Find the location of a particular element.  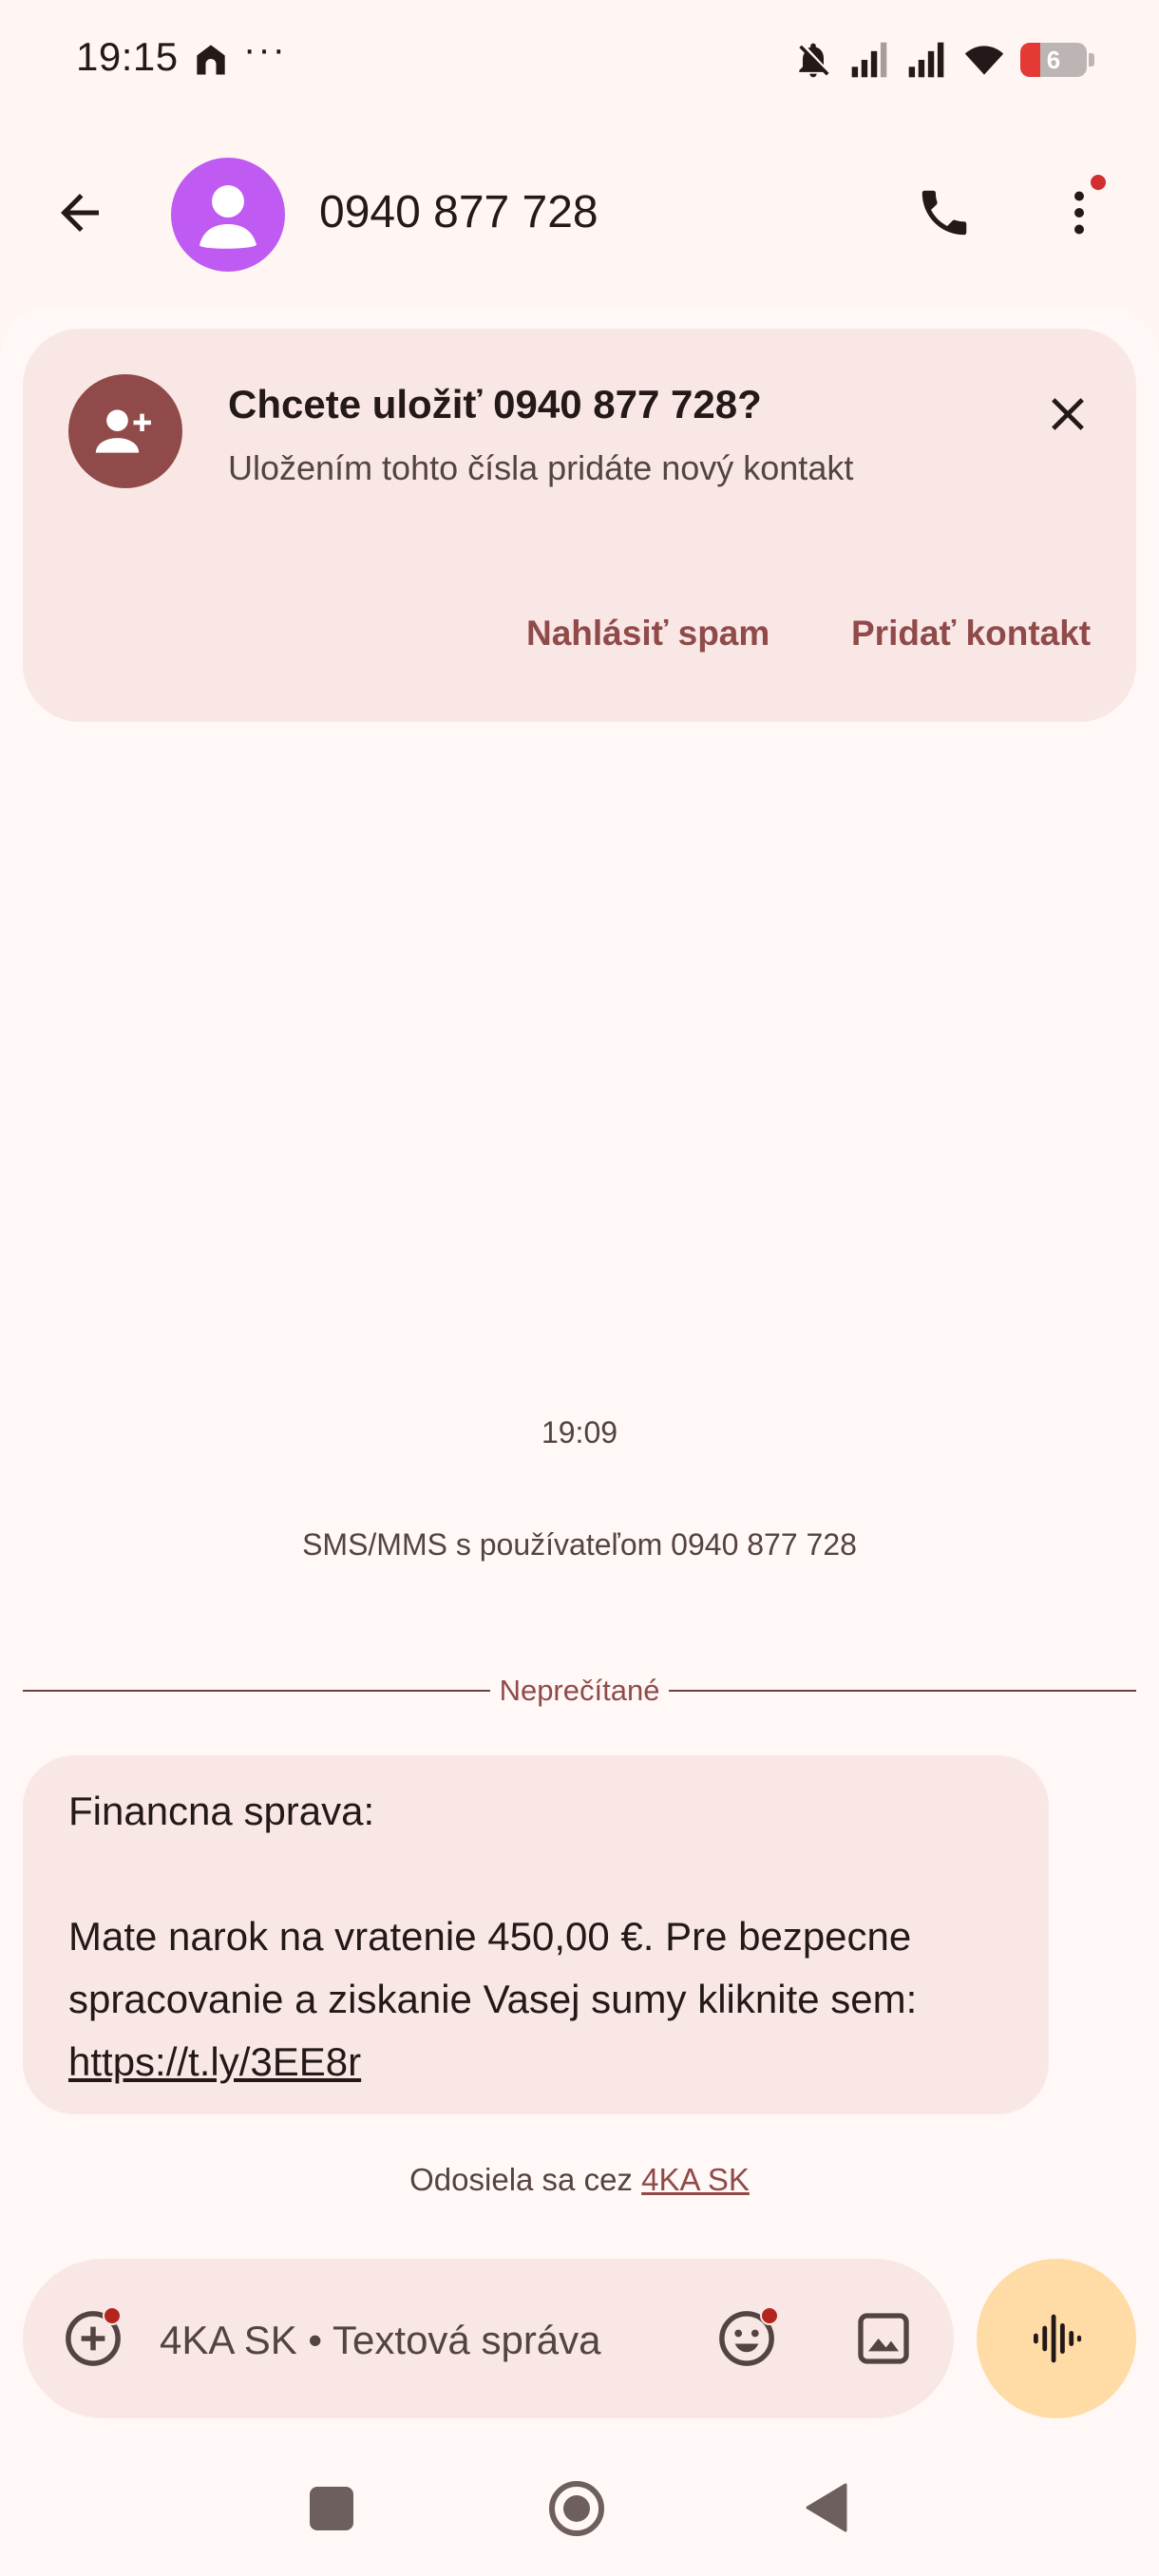

add-contact-button: Pridať kontakt is located at coordinates (970, 633).